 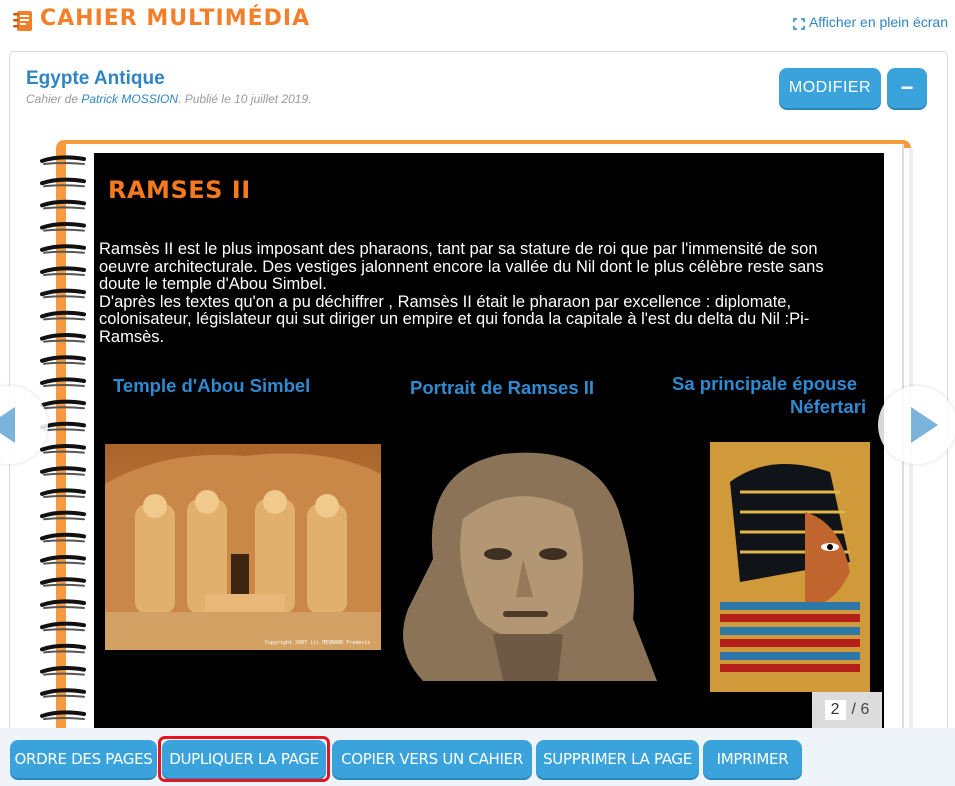 I want to click on modify-button: MODIFIER, so click(x=830, y=88).